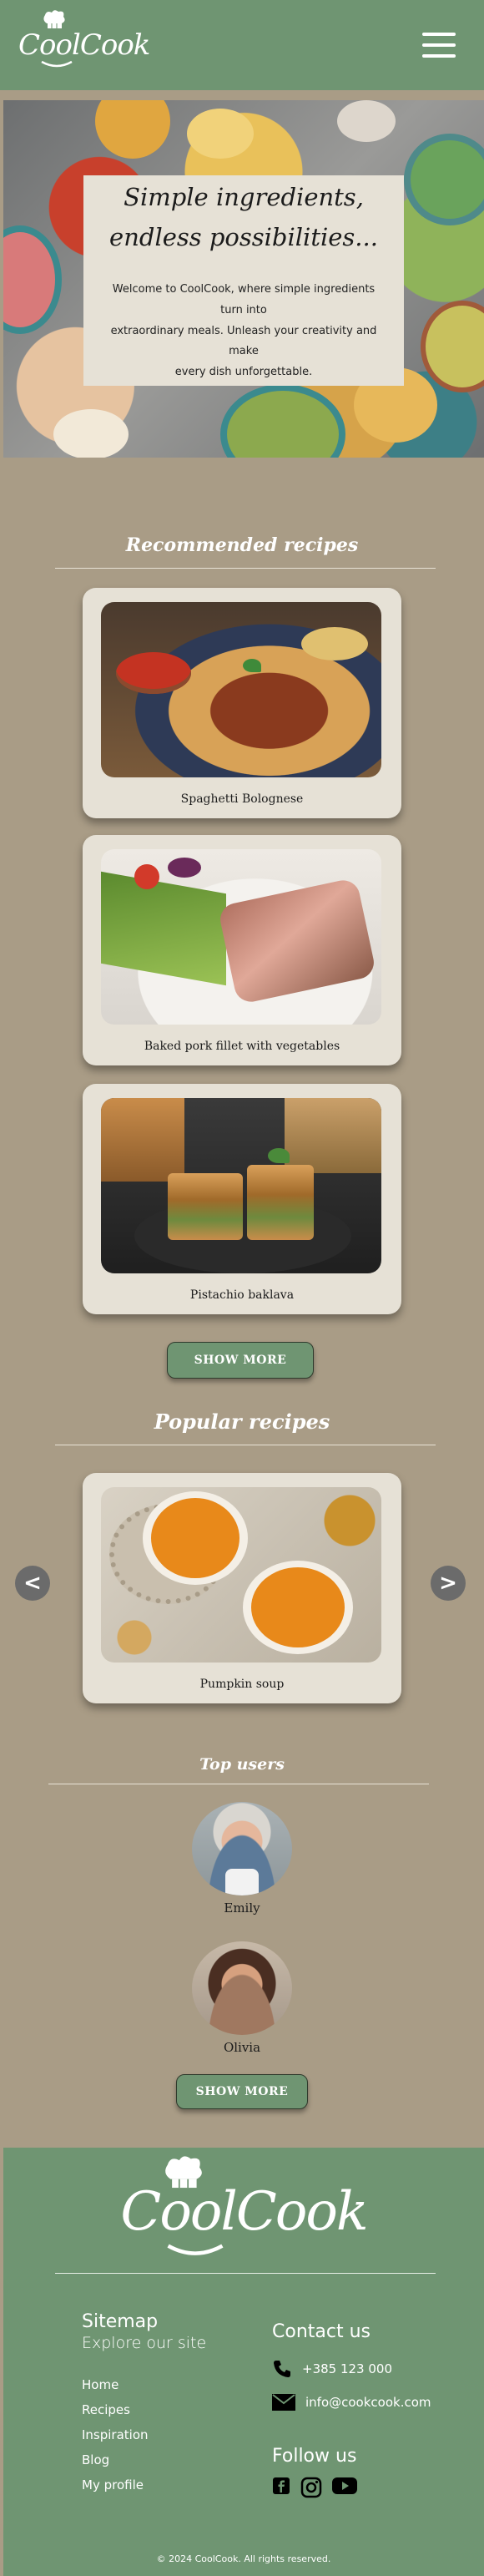 The height and width of the screenshot is (2576, 484). What do you see at coordinates (321, 2331) in the screenshot?
I see `contact-title: Contact us` at bounding box center [321, 2331].